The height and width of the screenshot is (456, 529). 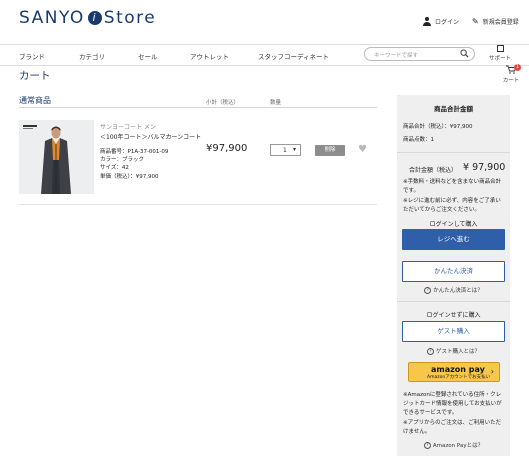 I want to click on product-unit-price: 単価（税込）：¥97,900, so click(x=129, y=177).